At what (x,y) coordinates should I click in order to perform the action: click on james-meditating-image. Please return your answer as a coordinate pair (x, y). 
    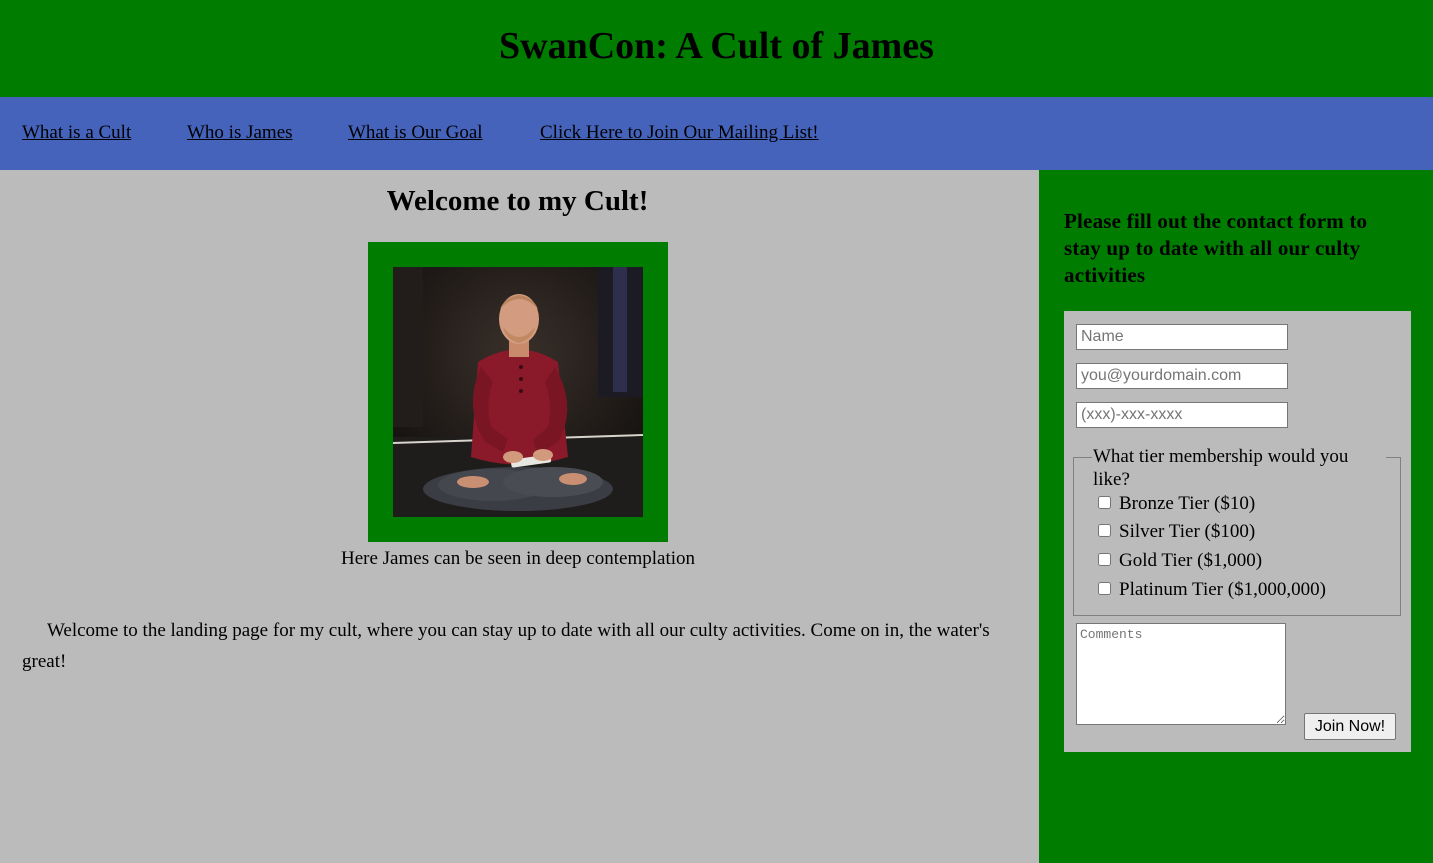
    Looking at the image, I should click on (518, 392).